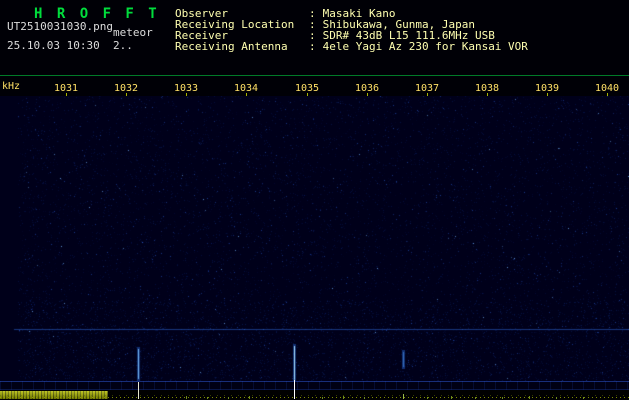 The height and width of the screenshot is (400, 629). I want to click on header-separator-line, so click(314, 75).